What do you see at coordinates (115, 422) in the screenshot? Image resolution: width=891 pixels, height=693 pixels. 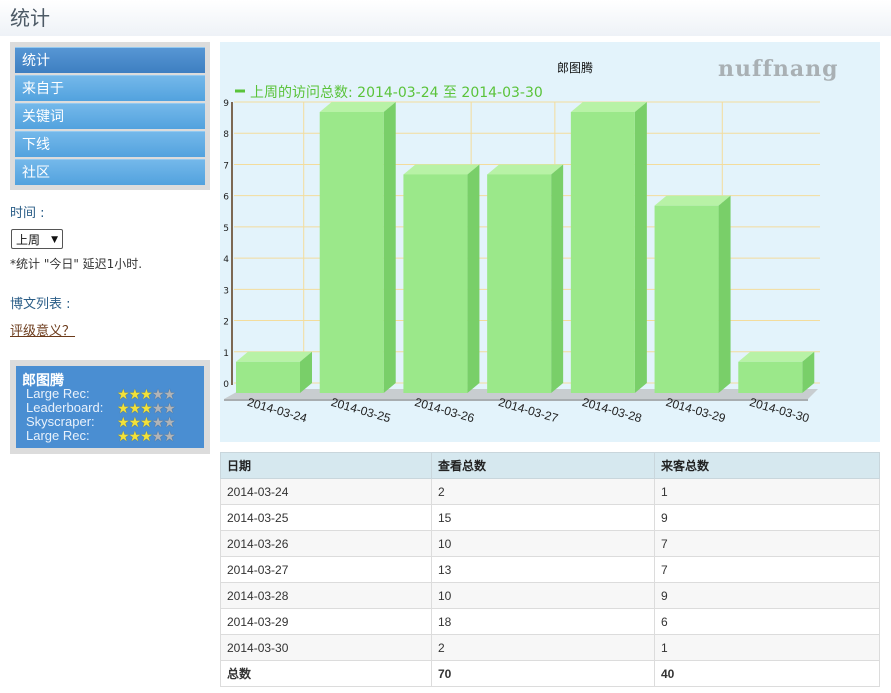 I see `rating-row: Skyscraper: ★★★★★` at bounding box center [115, 422].